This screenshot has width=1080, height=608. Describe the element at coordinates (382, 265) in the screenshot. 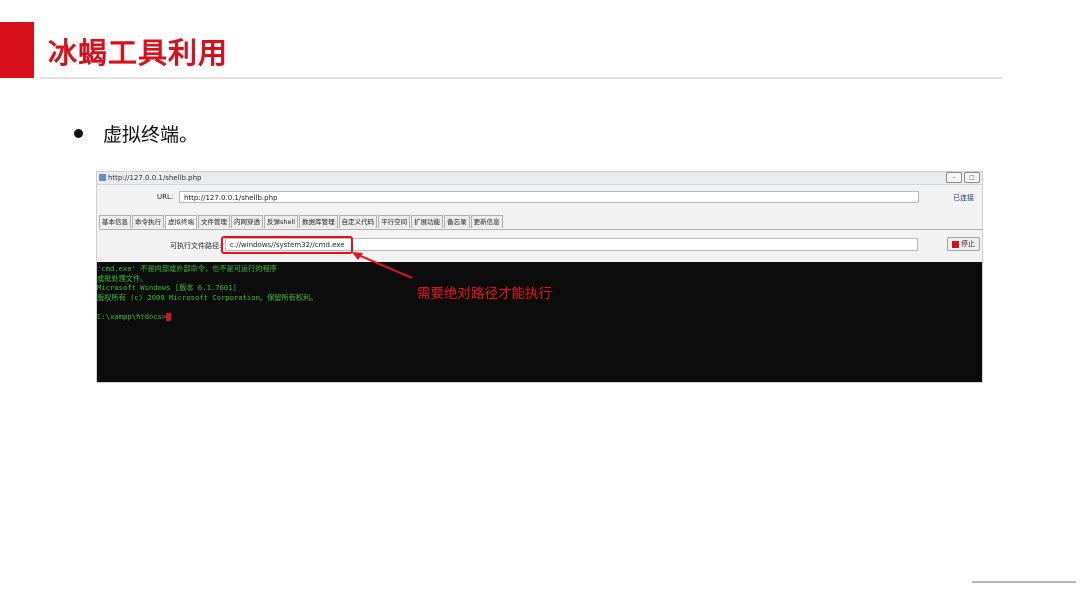

I see `callout-arrow-icon` at that location.